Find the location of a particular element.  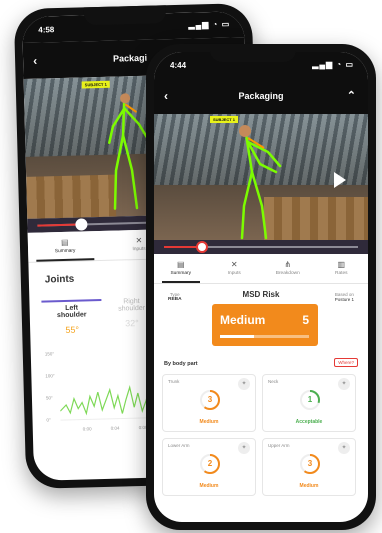

body-part-score: 2 is located at coordinates (210, 463).